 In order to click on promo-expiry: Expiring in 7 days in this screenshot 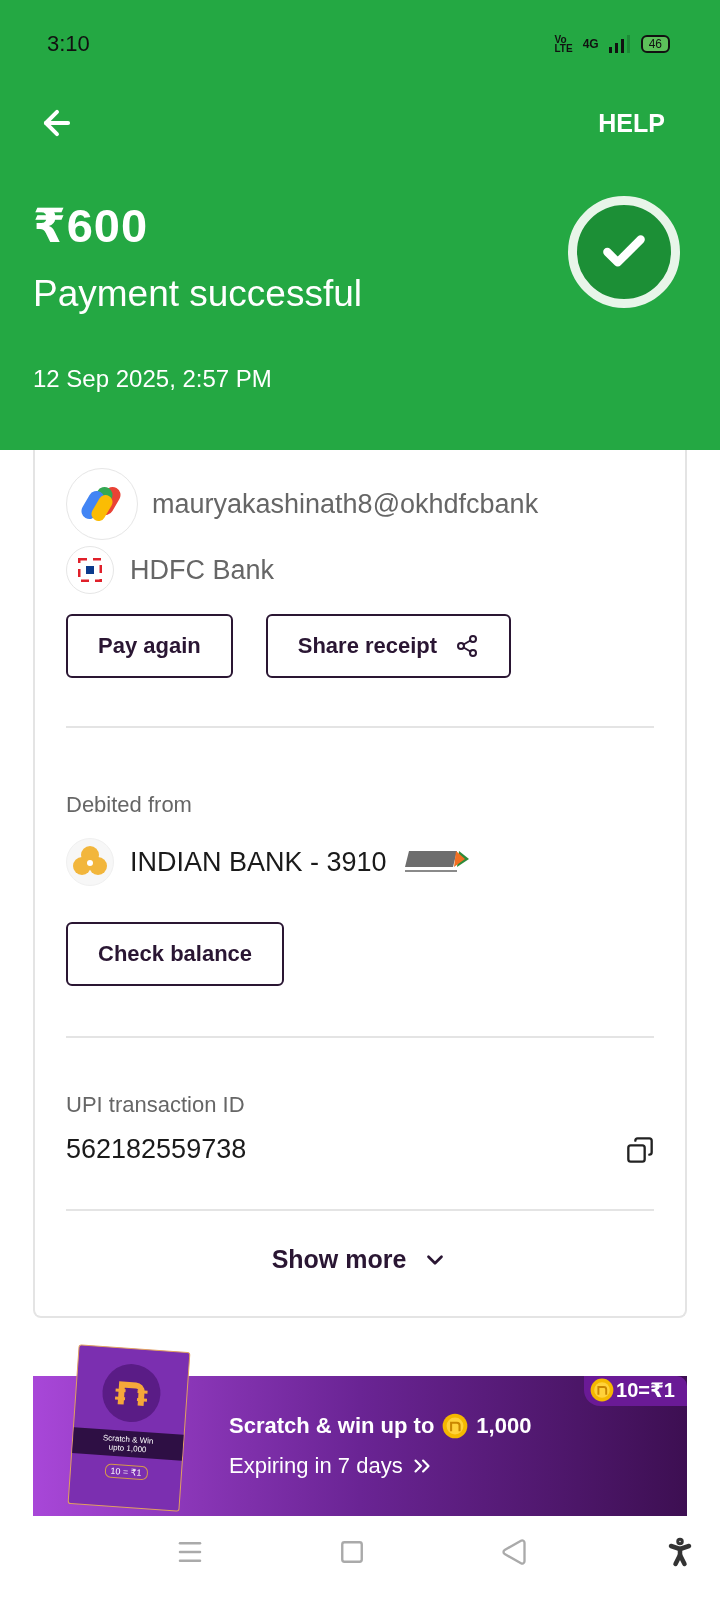, I will do `click(316, 1466)`.